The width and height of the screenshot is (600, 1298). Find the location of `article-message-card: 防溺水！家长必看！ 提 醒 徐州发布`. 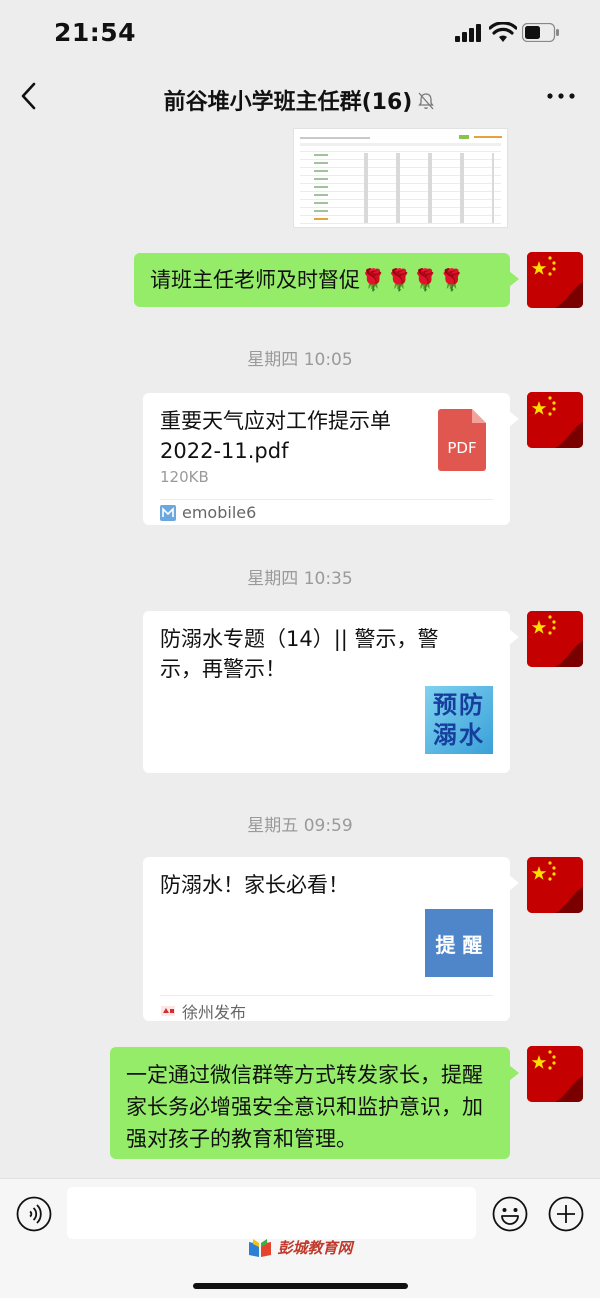

article-message-card: 防溺水！家长必看！ 提 醒 徐州发布 is located at coordinates (331, 940).